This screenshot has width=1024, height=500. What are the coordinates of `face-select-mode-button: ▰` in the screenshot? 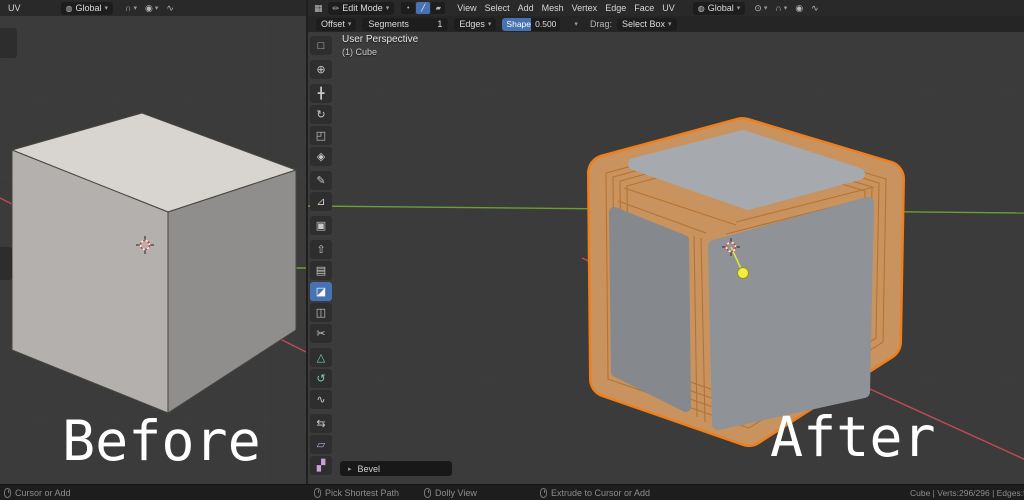 It's located at (438, 8).